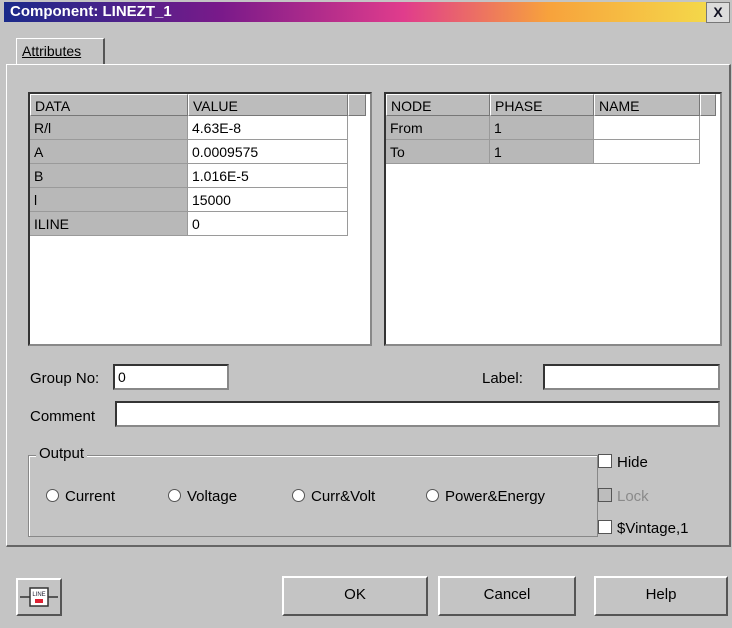  I want to click on lock-checkbox: Lock, so click(623, 496).